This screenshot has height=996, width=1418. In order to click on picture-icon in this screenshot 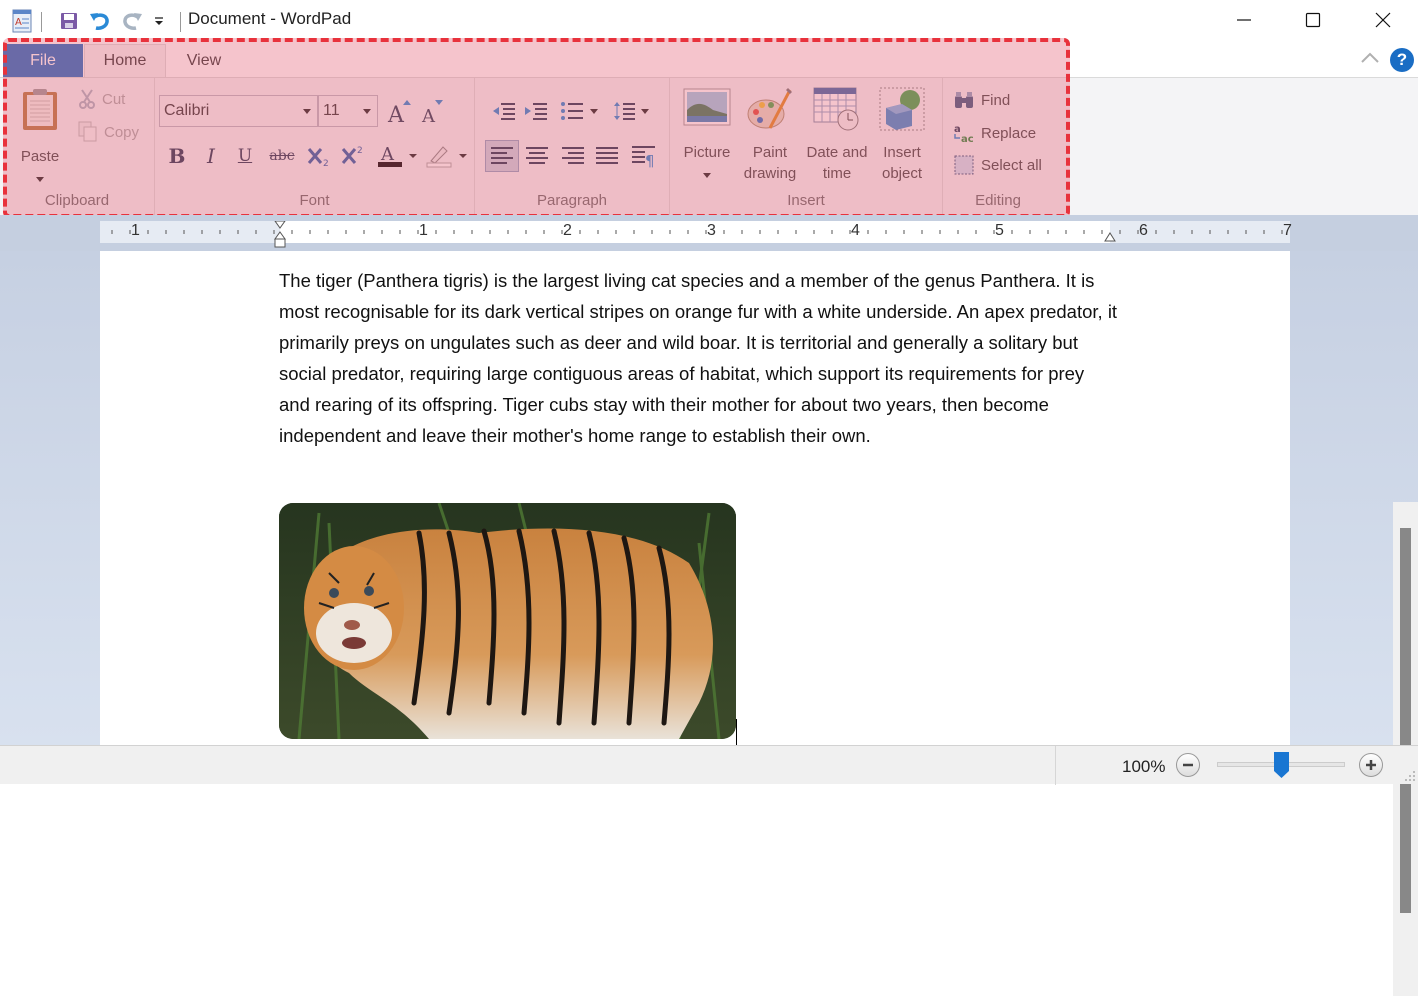, I will do `click(707, 107)`.